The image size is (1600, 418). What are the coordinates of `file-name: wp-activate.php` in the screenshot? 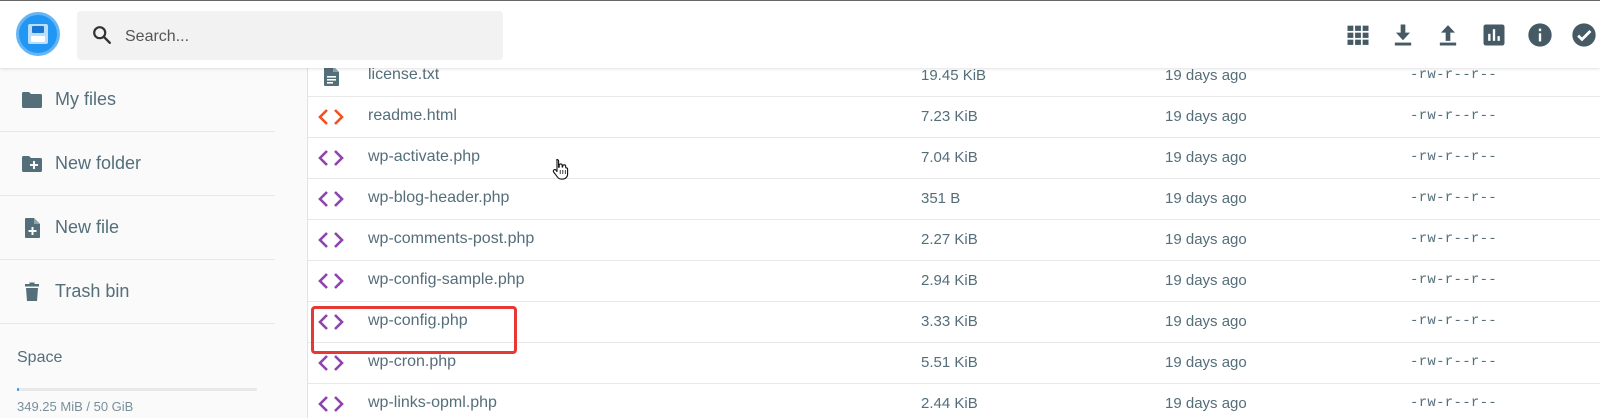 It's located at (424, 156).